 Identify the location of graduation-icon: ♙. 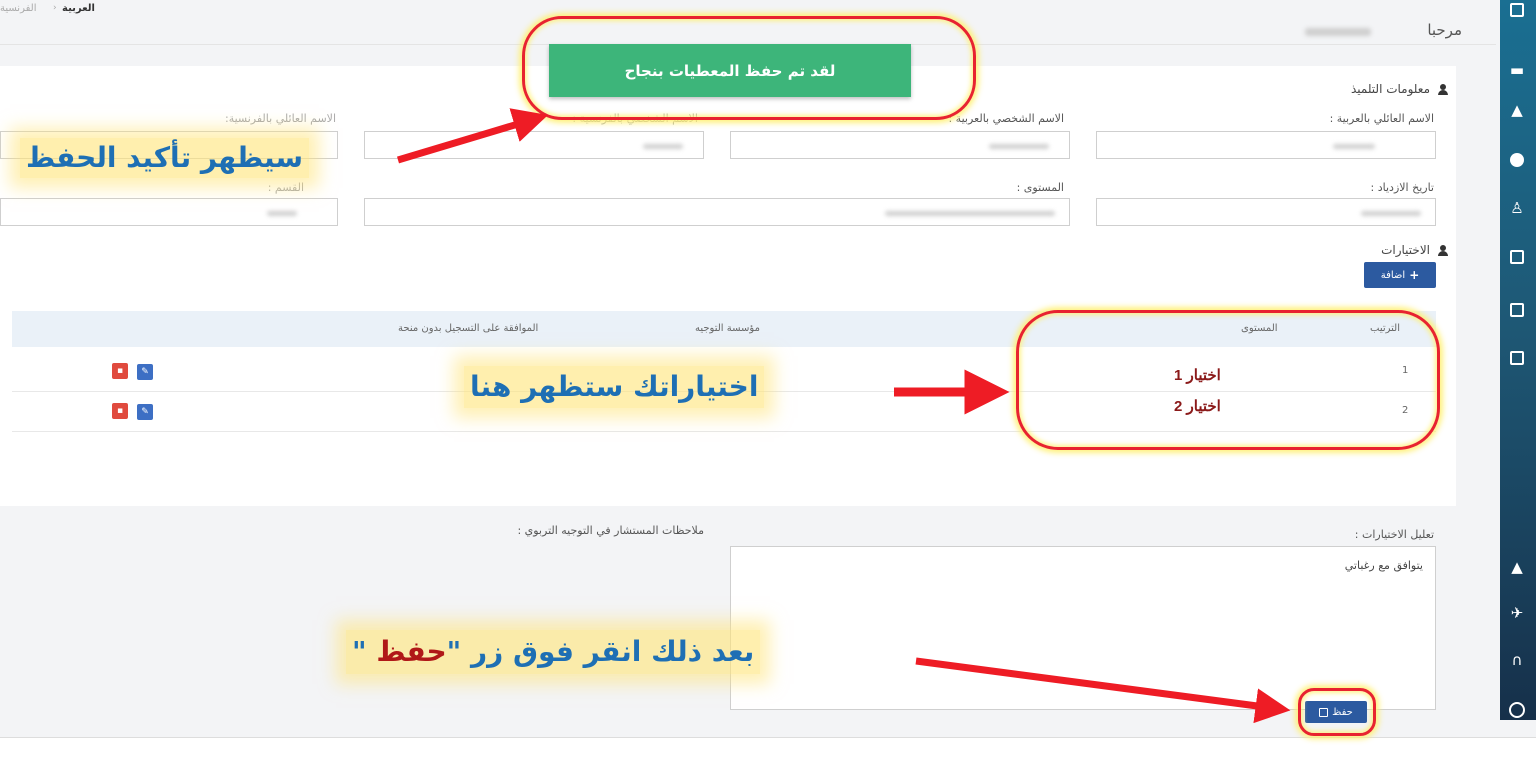
(1517, 208).